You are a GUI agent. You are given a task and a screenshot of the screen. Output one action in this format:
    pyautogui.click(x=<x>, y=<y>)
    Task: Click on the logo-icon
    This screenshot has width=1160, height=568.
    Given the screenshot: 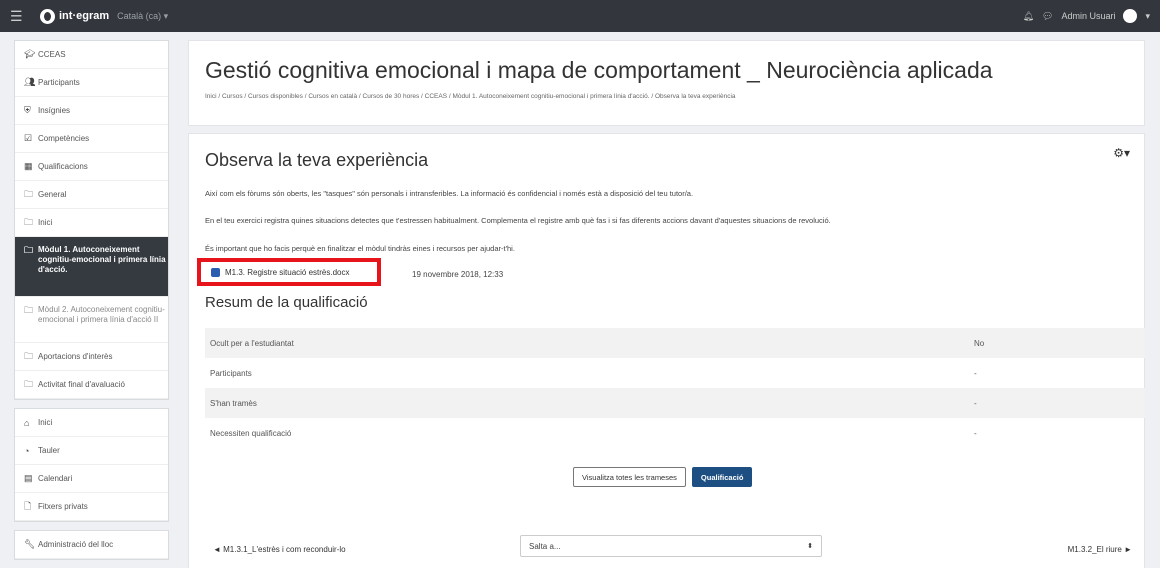 What is the action you would take?
    pyautogui.click(x=47, y=16)
    